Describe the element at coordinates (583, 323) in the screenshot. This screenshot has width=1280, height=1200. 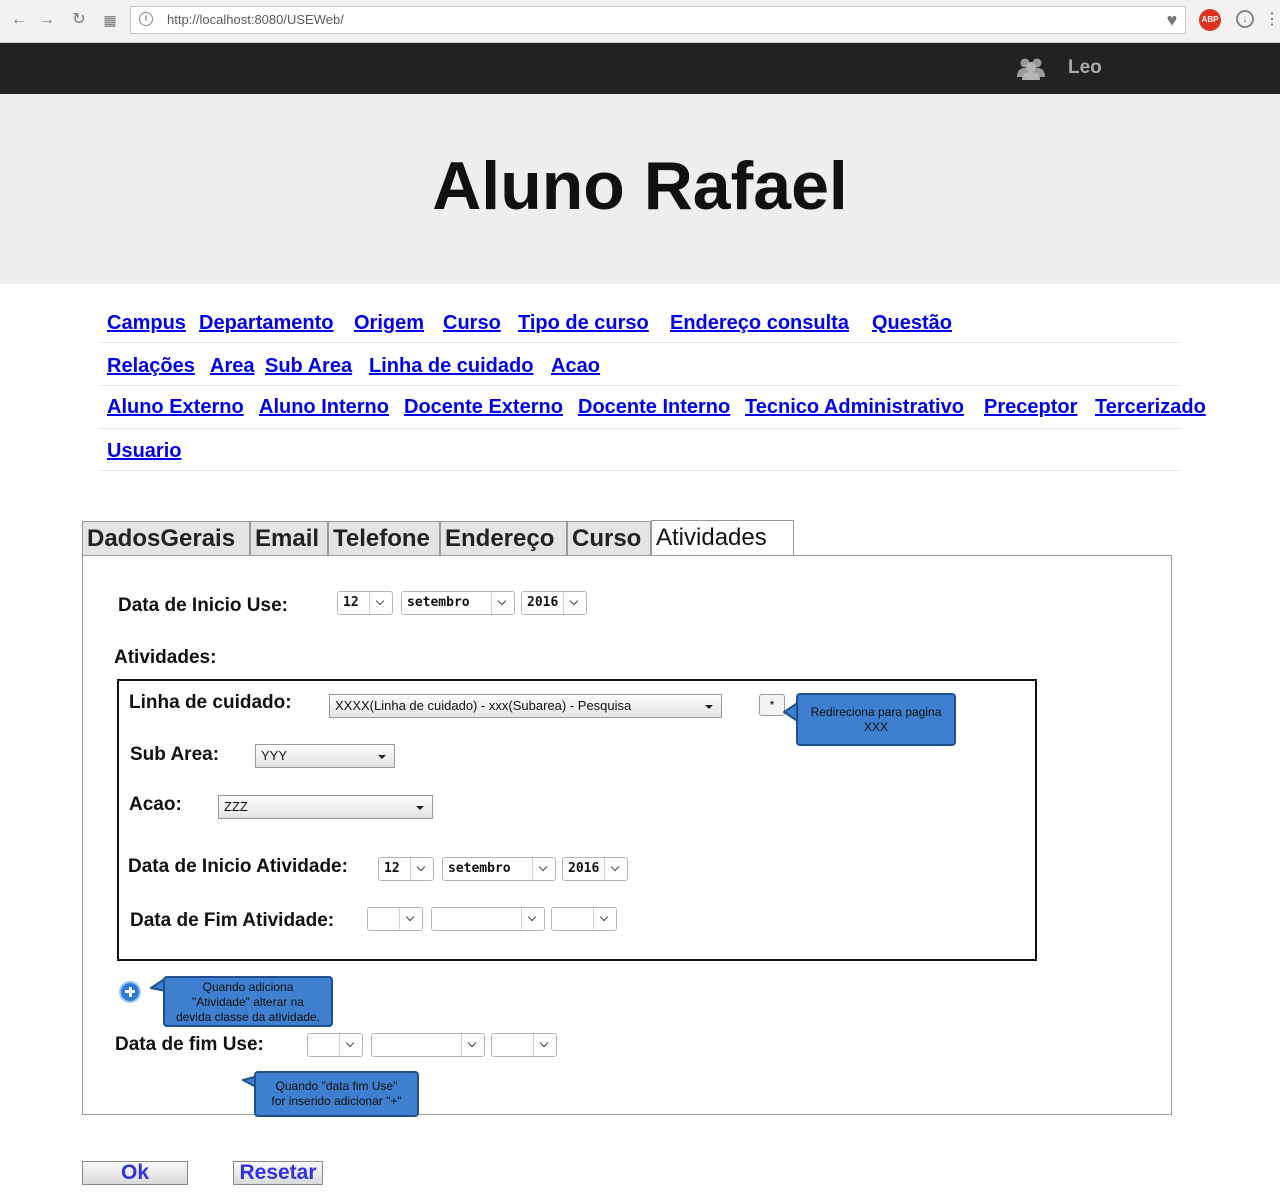
I see `menu-link-tipo-de-curso: Tipo de curso` at that location.